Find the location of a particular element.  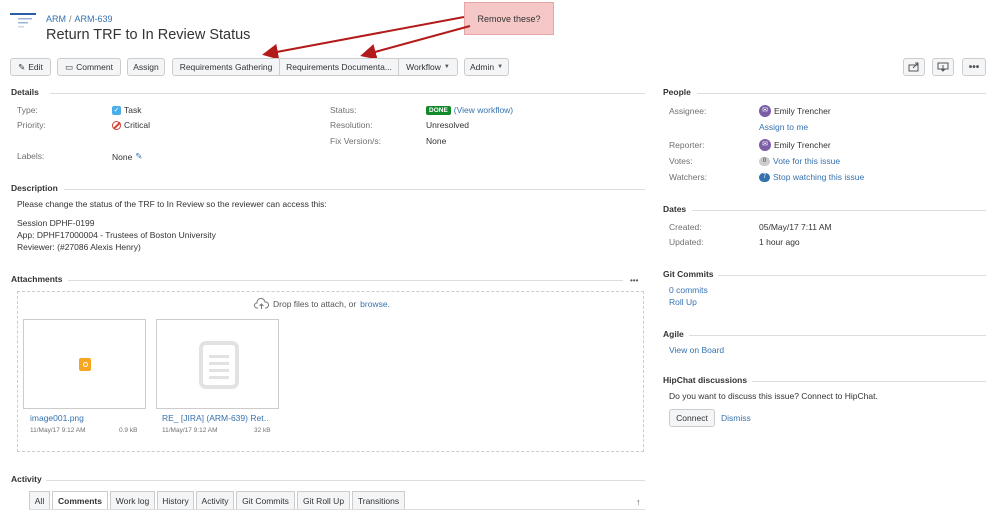

created-label: Created: is located at coordinates (685, 227).